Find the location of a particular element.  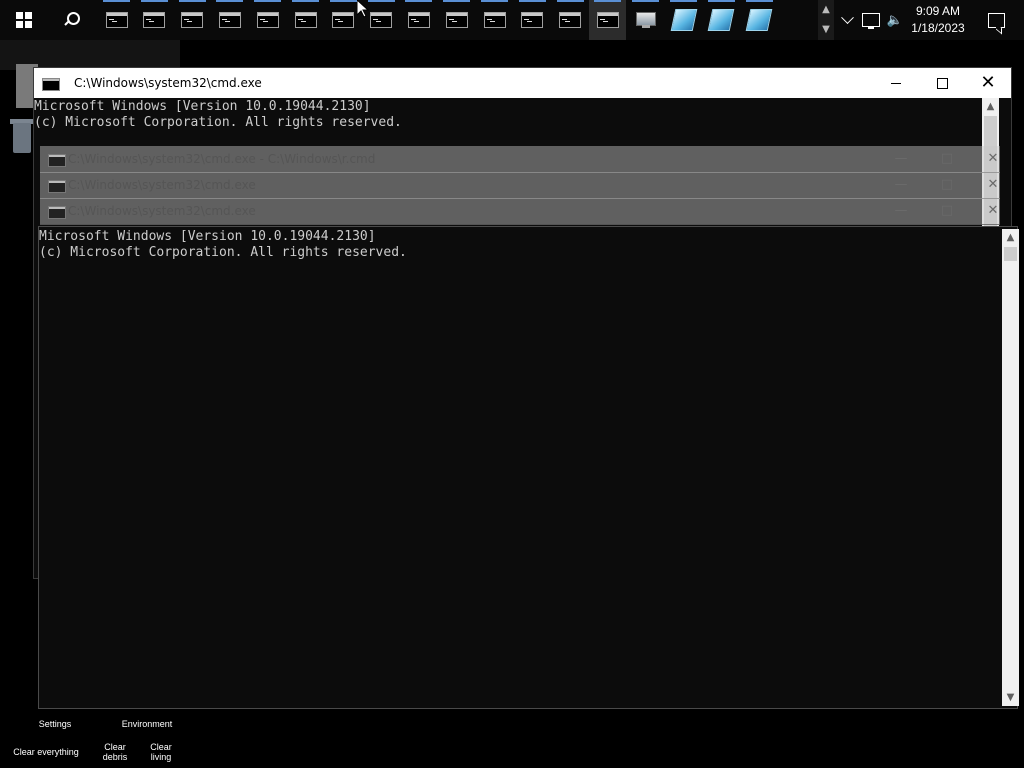

clock: 9:09 AM 1/18/2023 is located at coordinates (938, 20).